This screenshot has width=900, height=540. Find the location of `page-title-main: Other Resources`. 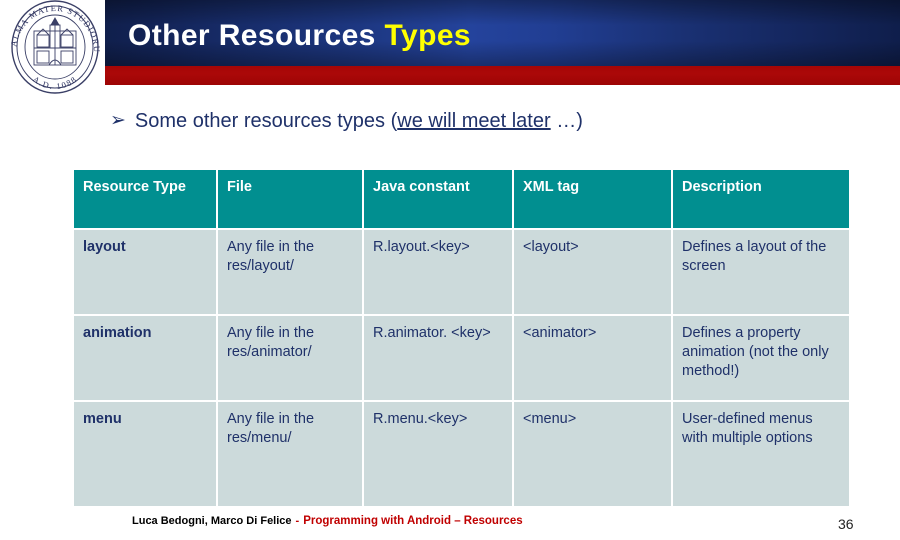

page-title-main: Other Resources is located at coordinates (252, 35).